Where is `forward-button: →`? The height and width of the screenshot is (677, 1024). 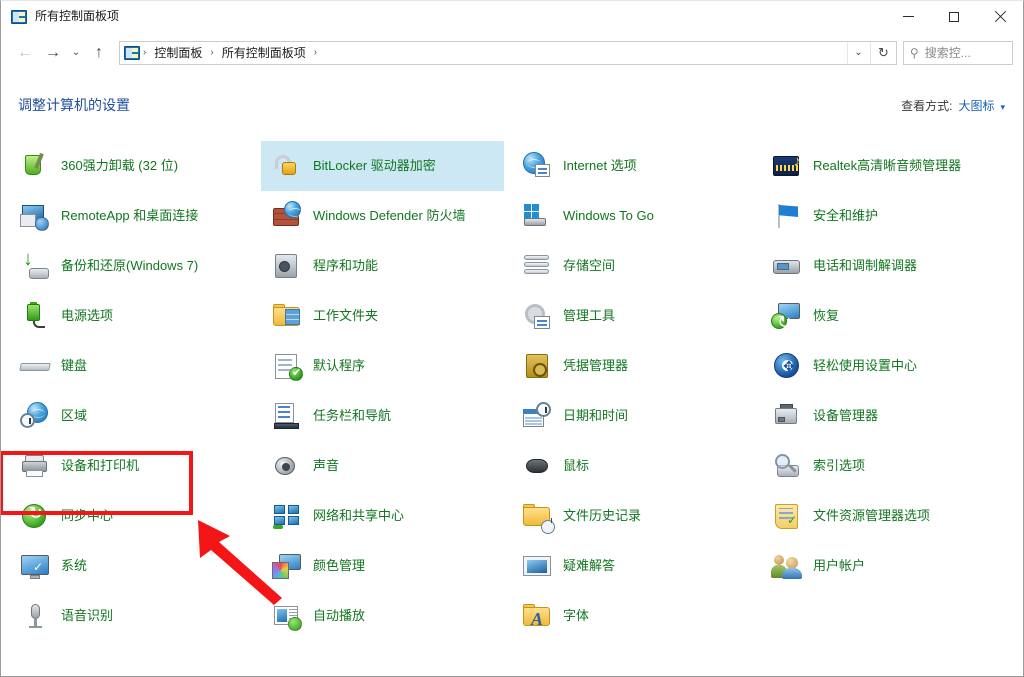 forward-button: → is located at coordinates (53, 53).